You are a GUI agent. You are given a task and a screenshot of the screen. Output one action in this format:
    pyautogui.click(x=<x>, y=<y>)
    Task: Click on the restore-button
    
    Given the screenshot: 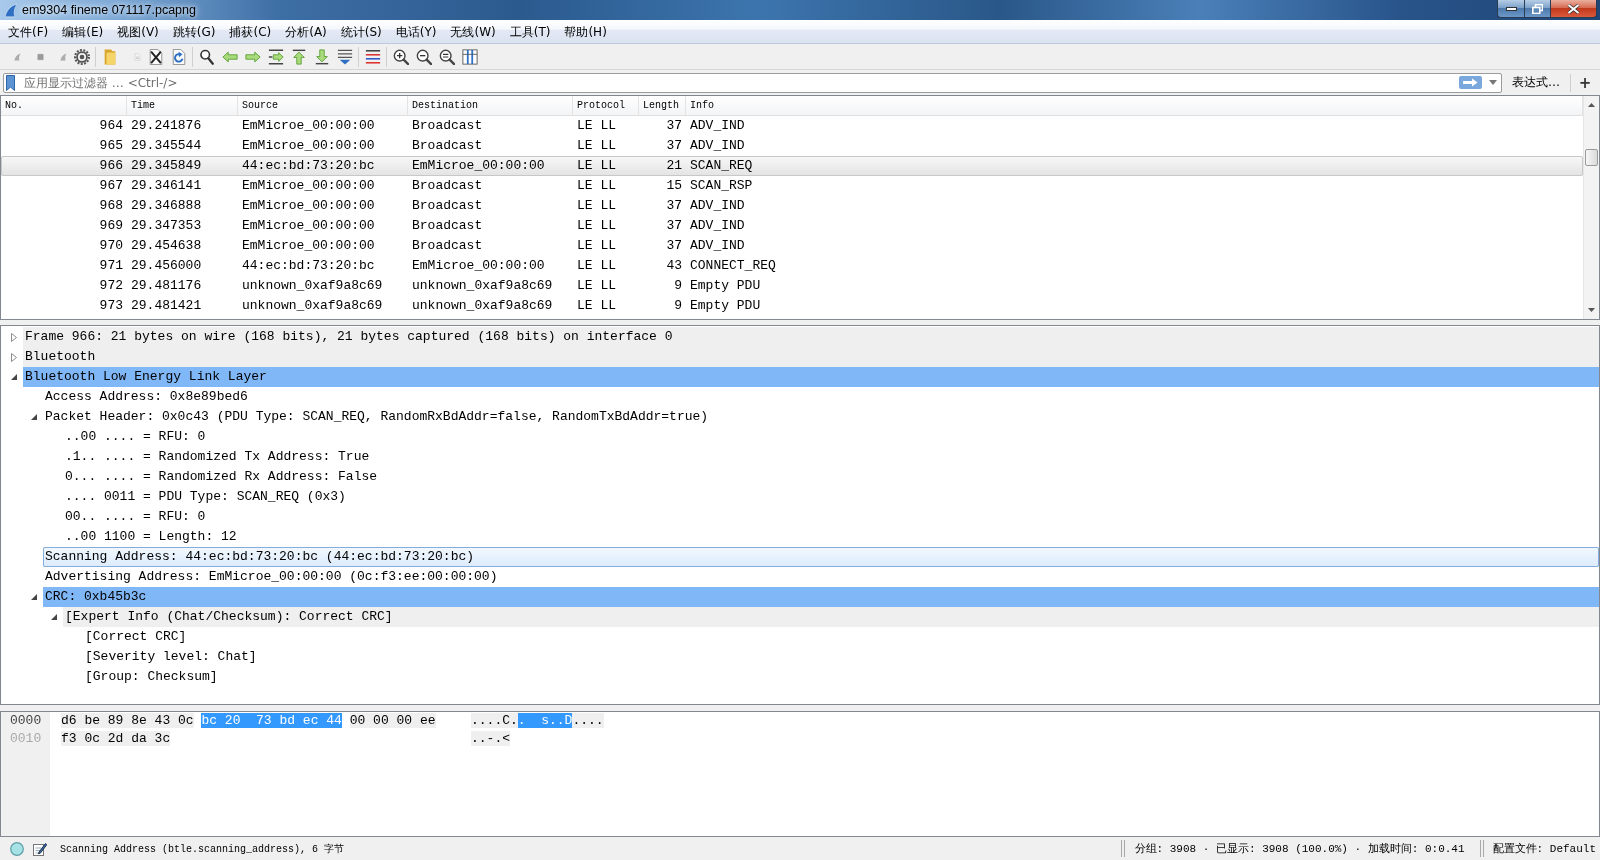 What is the action you would take?
    pyautogui.click(x=1537, y=9)
    